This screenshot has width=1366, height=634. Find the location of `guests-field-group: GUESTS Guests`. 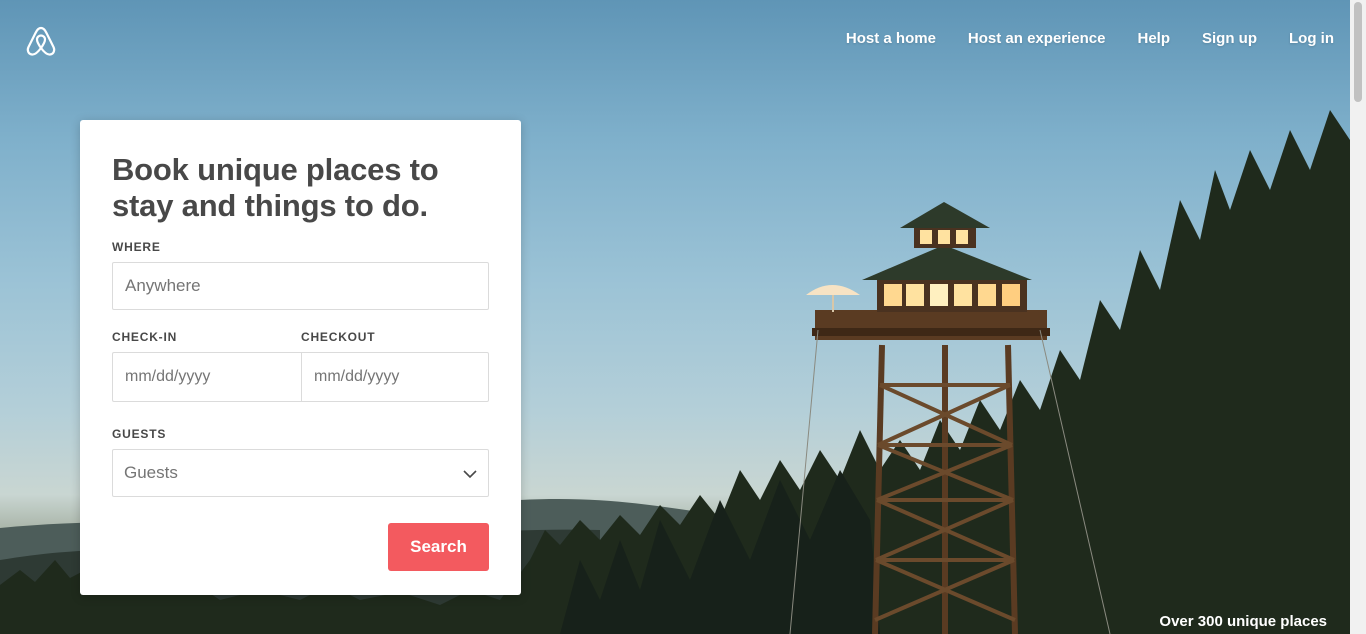

guests-field-group: GUESTS Guests is located at coordinates (300, 462).